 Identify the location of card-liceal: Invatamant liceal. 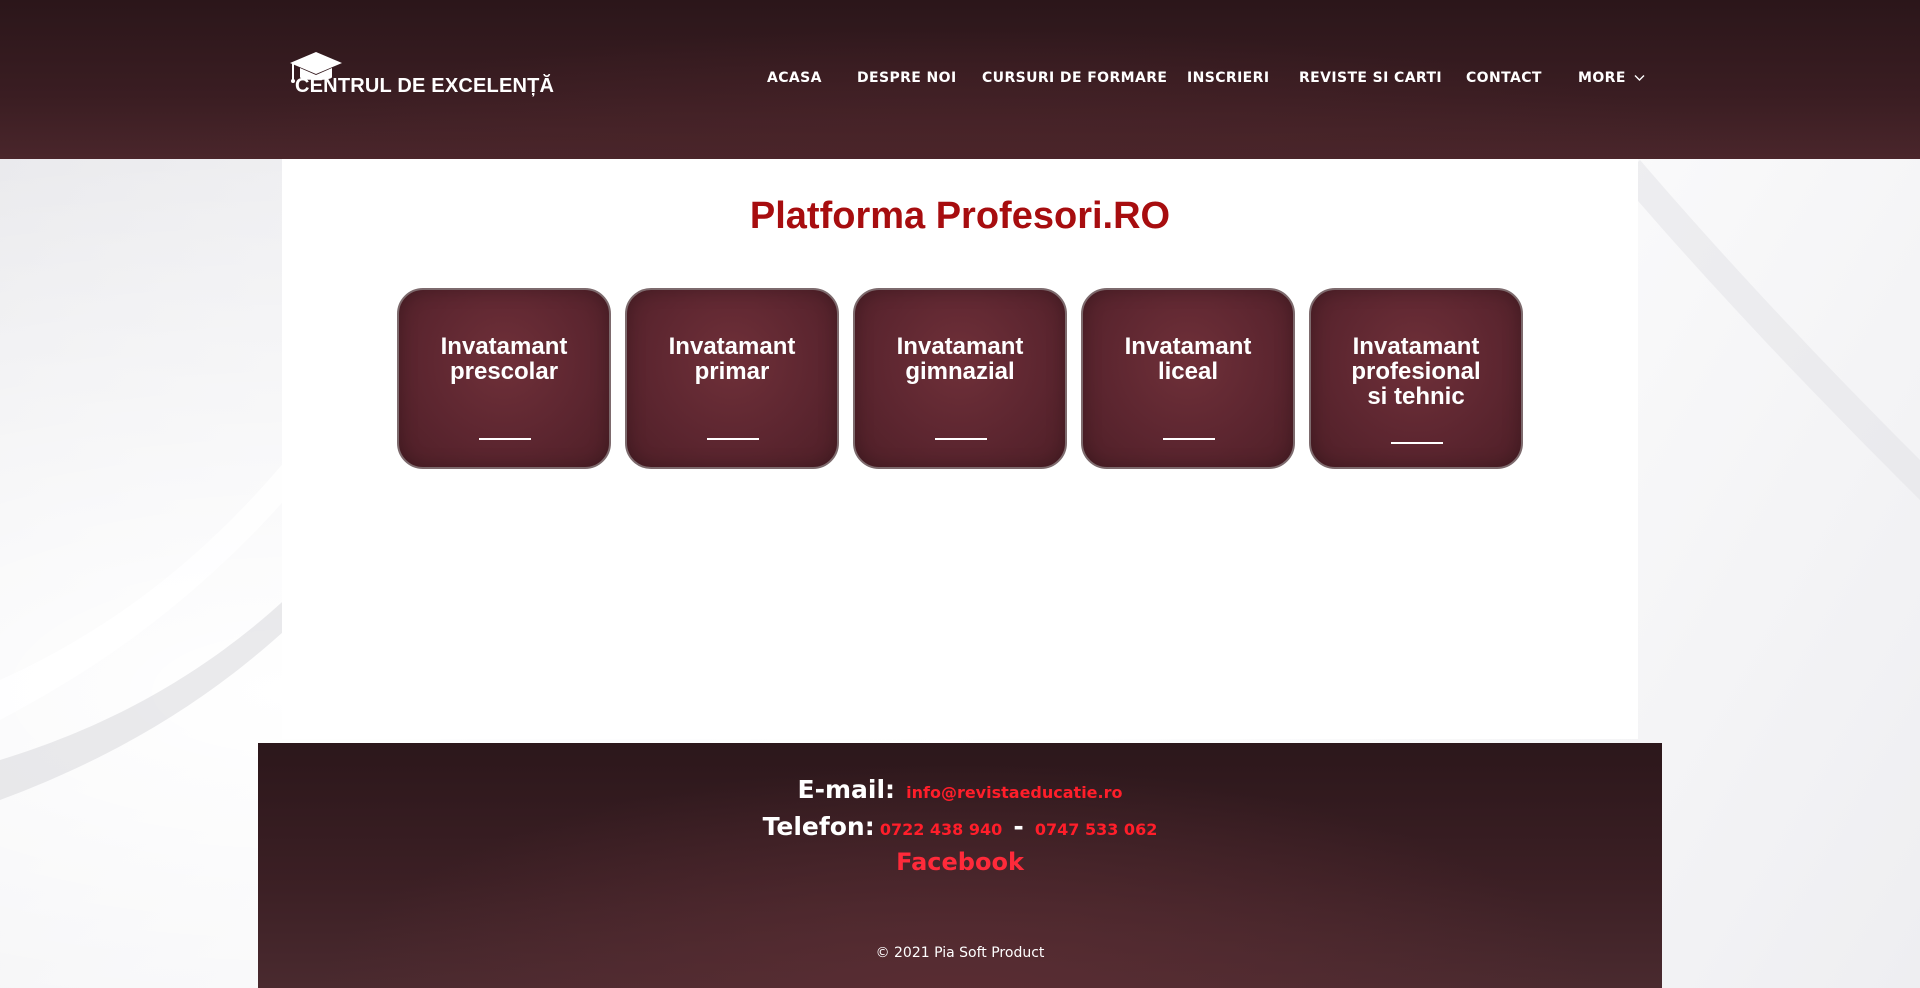
(1188, 378).